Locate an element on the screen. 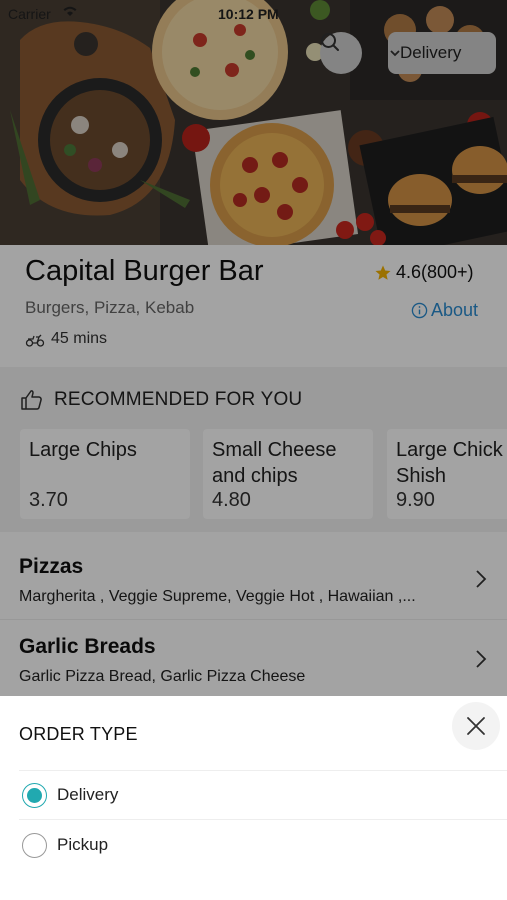  option-label: Pickup is located at coordinates (83, 844).